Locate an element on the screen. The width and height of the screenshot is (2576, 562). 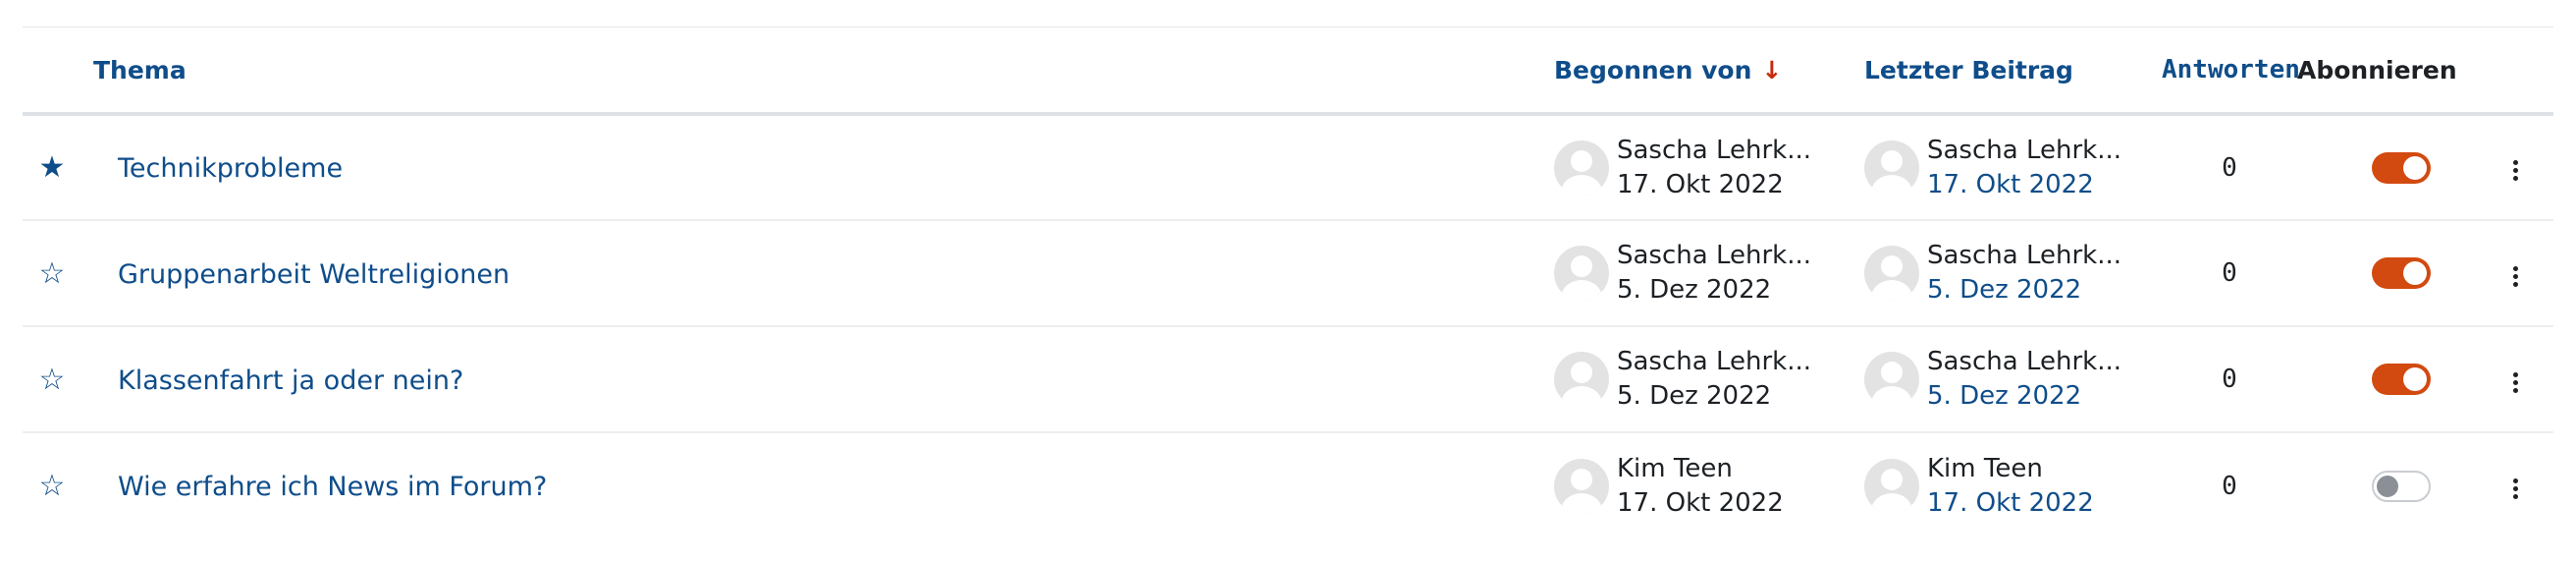
topic-cell: ☆ Wie erfahre ich News im Forum? is located at coordinates (788, 485).